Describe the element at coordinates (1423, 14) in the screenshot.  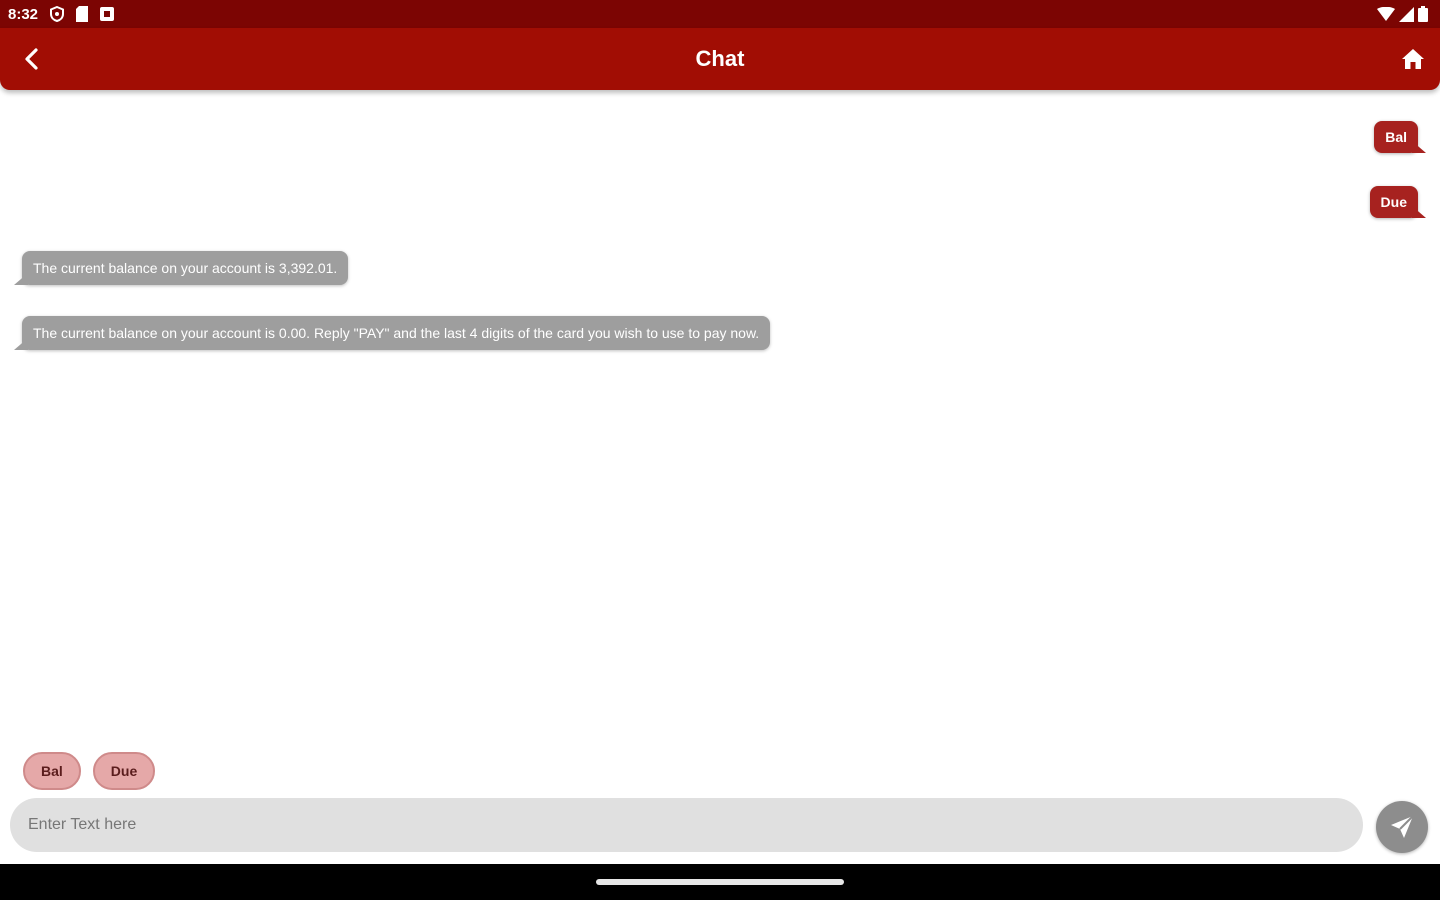
I see `battery-icon` at that location.